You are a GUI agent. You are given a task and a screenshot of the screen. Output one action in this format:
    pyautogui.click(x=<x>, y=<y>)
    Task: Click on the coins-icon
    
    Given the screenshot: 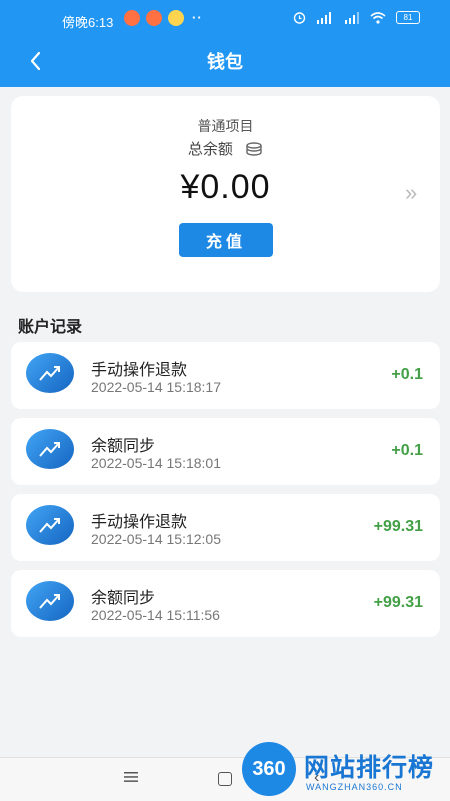 What is the action you would take?
    pyautogui.click(x=254, y=149)
    